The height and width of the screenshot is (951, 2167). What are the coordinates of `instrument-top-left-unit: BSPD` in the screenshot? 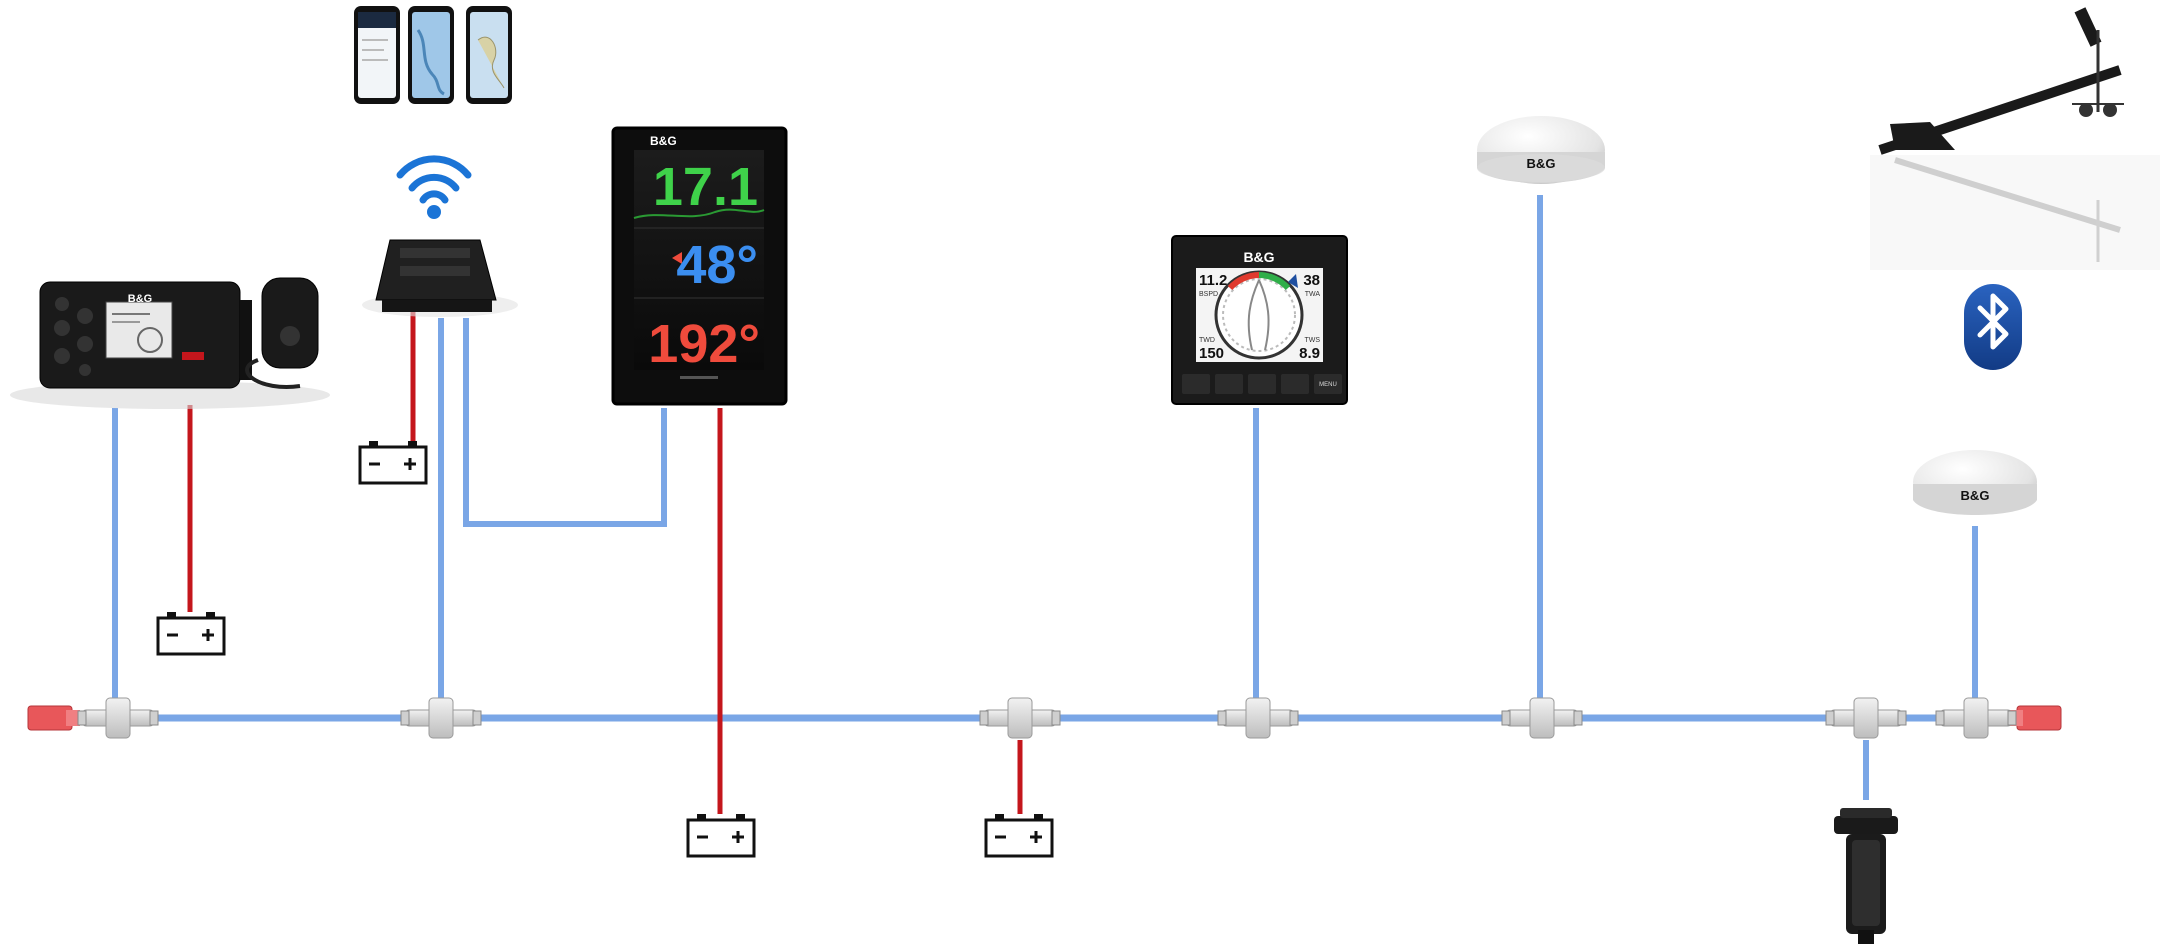 It's located at (1208, 294).